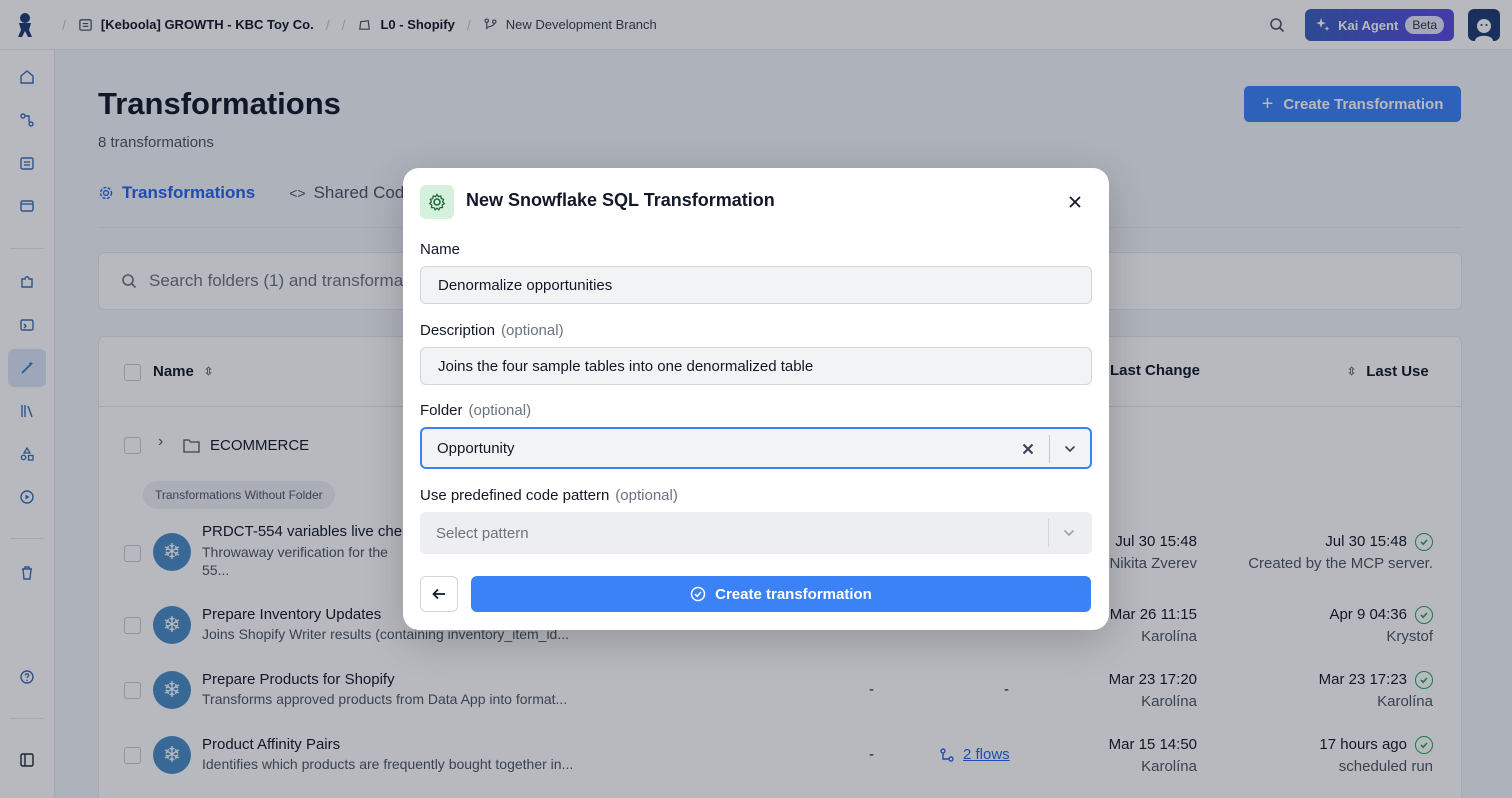 This screenshot has height=798, width=1512. I want to click on folder-label: Folder (optional), so click(475, 410).